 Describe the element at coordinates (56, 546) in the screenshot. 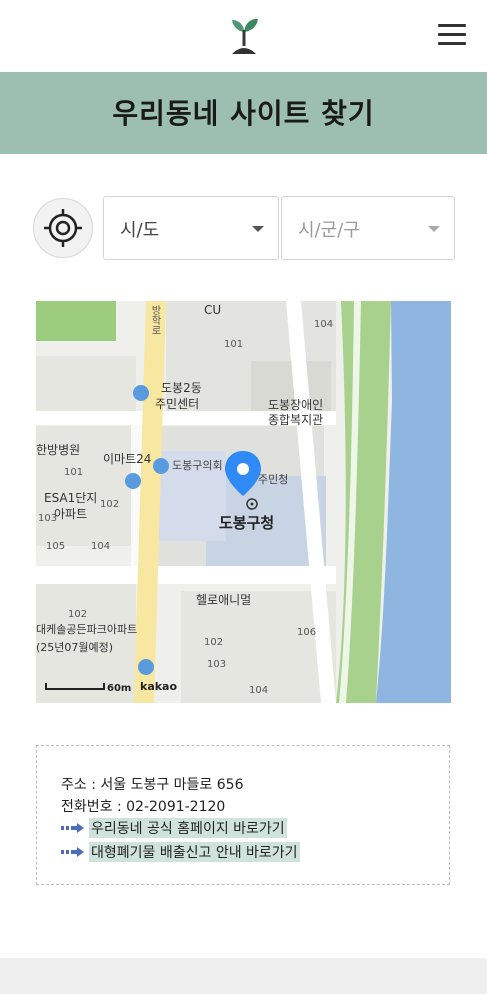

I see `map-label-105: 105` at that location.